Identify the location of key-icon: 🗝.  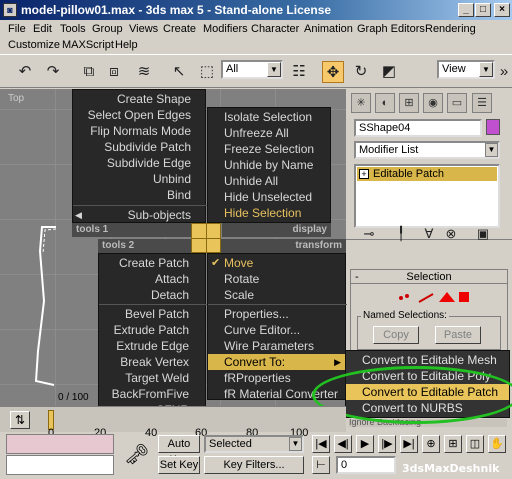
(136, 454).